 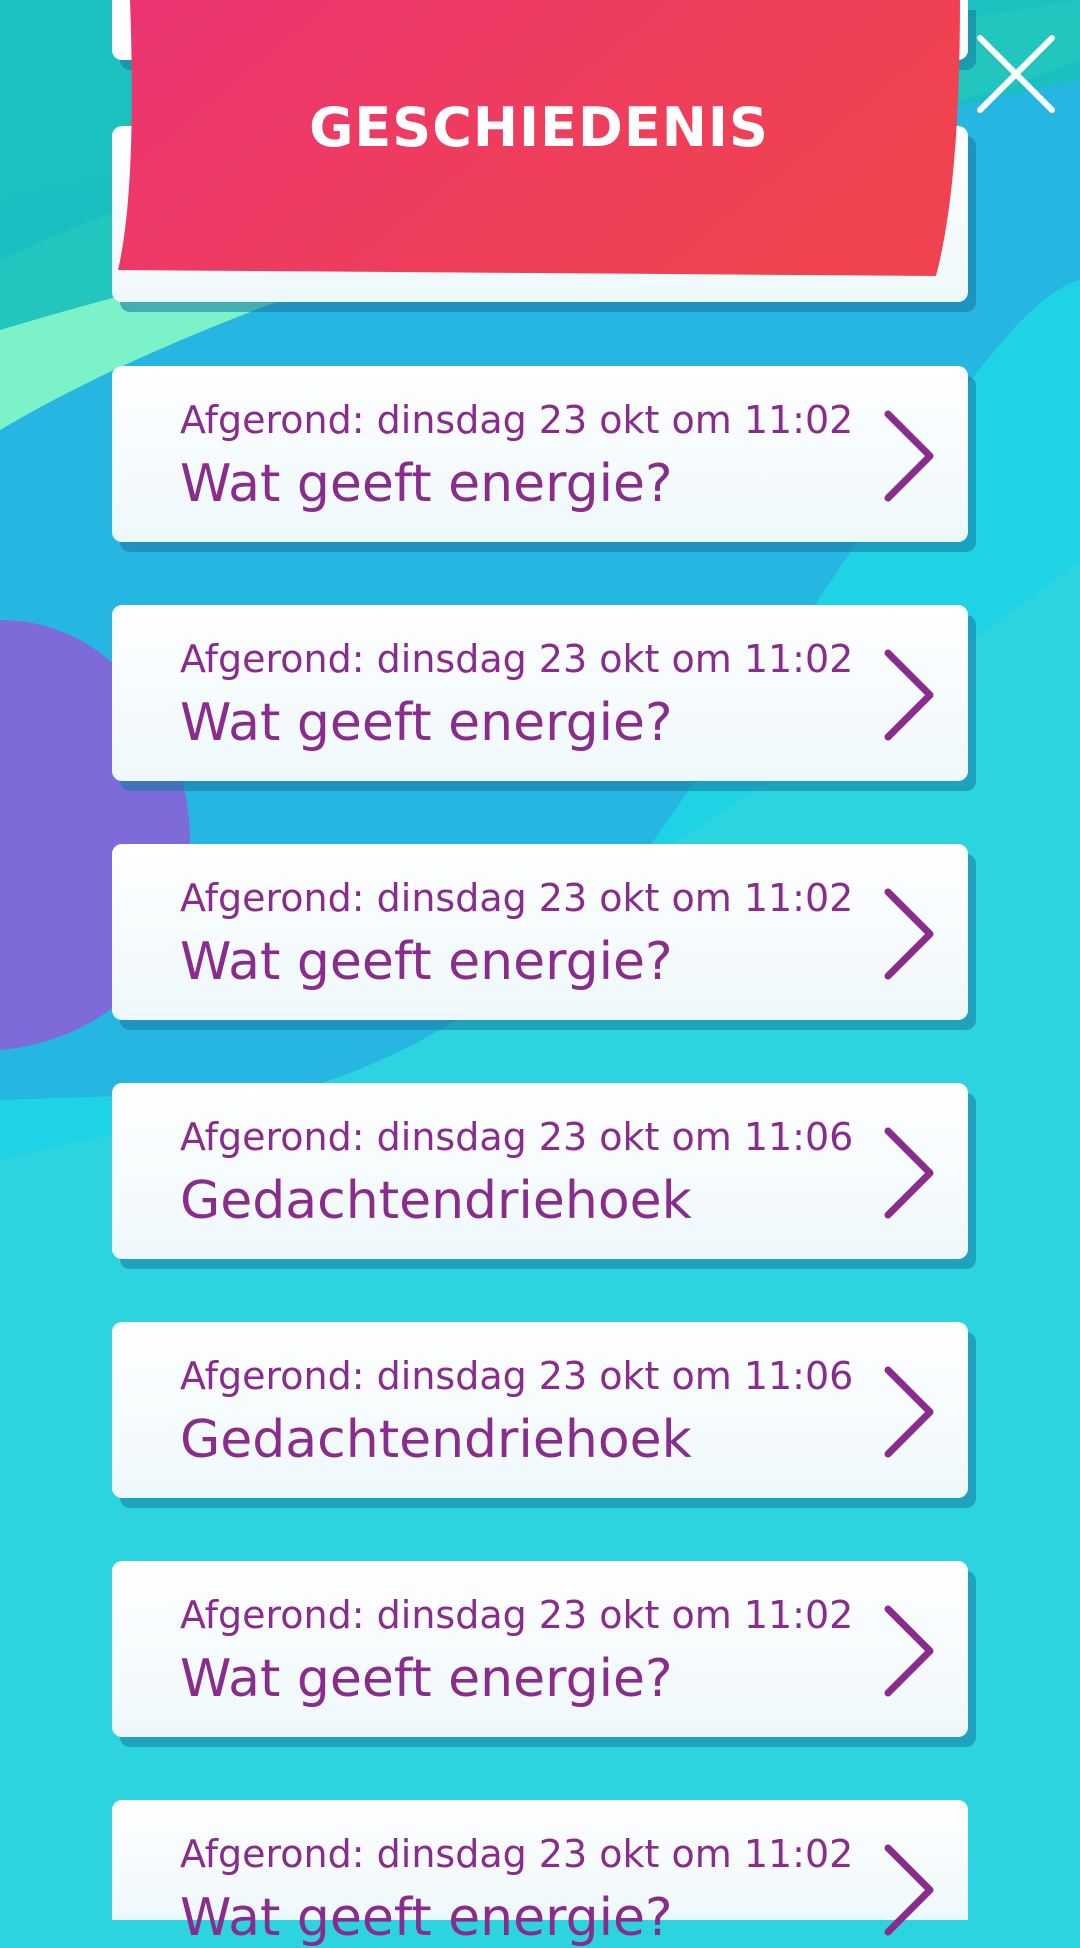 I want to click on page-title: GESCHIEDENIS, so click(x=539, y=127).